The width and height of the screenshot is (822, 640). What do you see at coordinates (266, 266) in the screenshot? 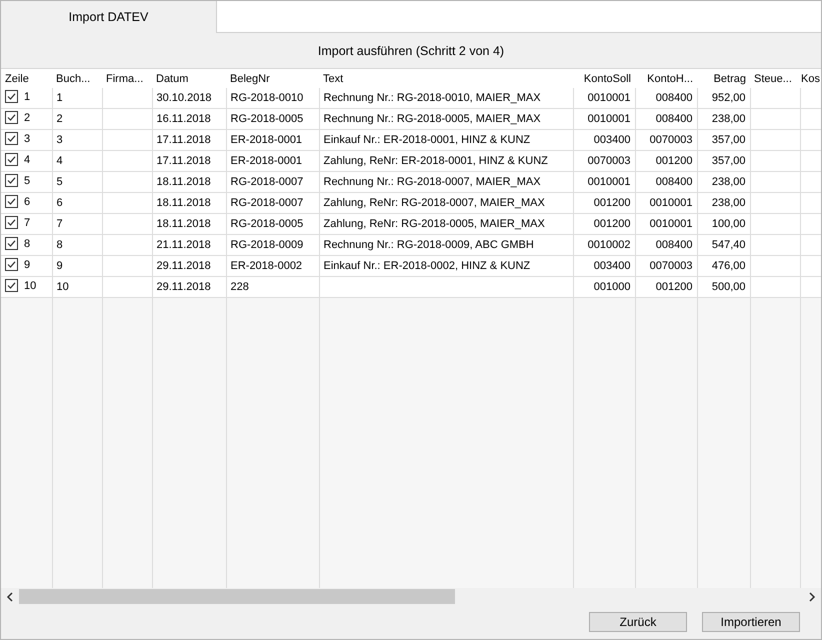
I see `table-cell: ER-2018-0002` at bounding box center [266, 266].